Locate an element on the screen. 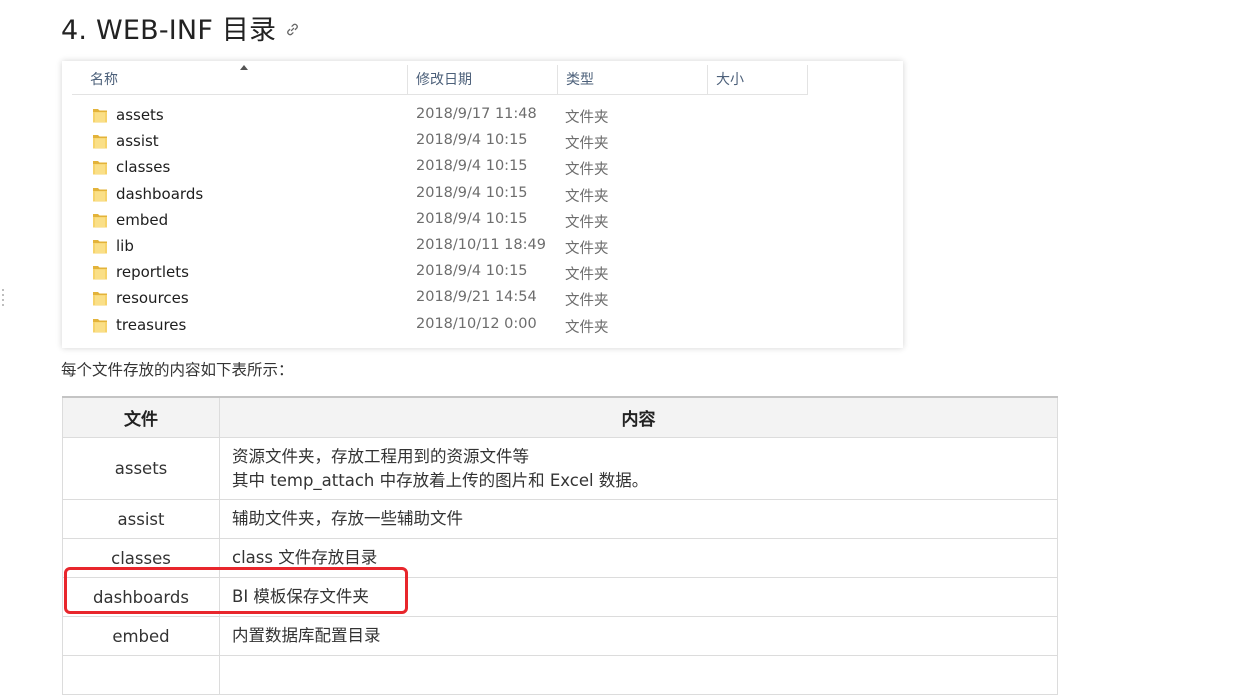  column-header-name: 名称 is located at coordinates (240, 80).